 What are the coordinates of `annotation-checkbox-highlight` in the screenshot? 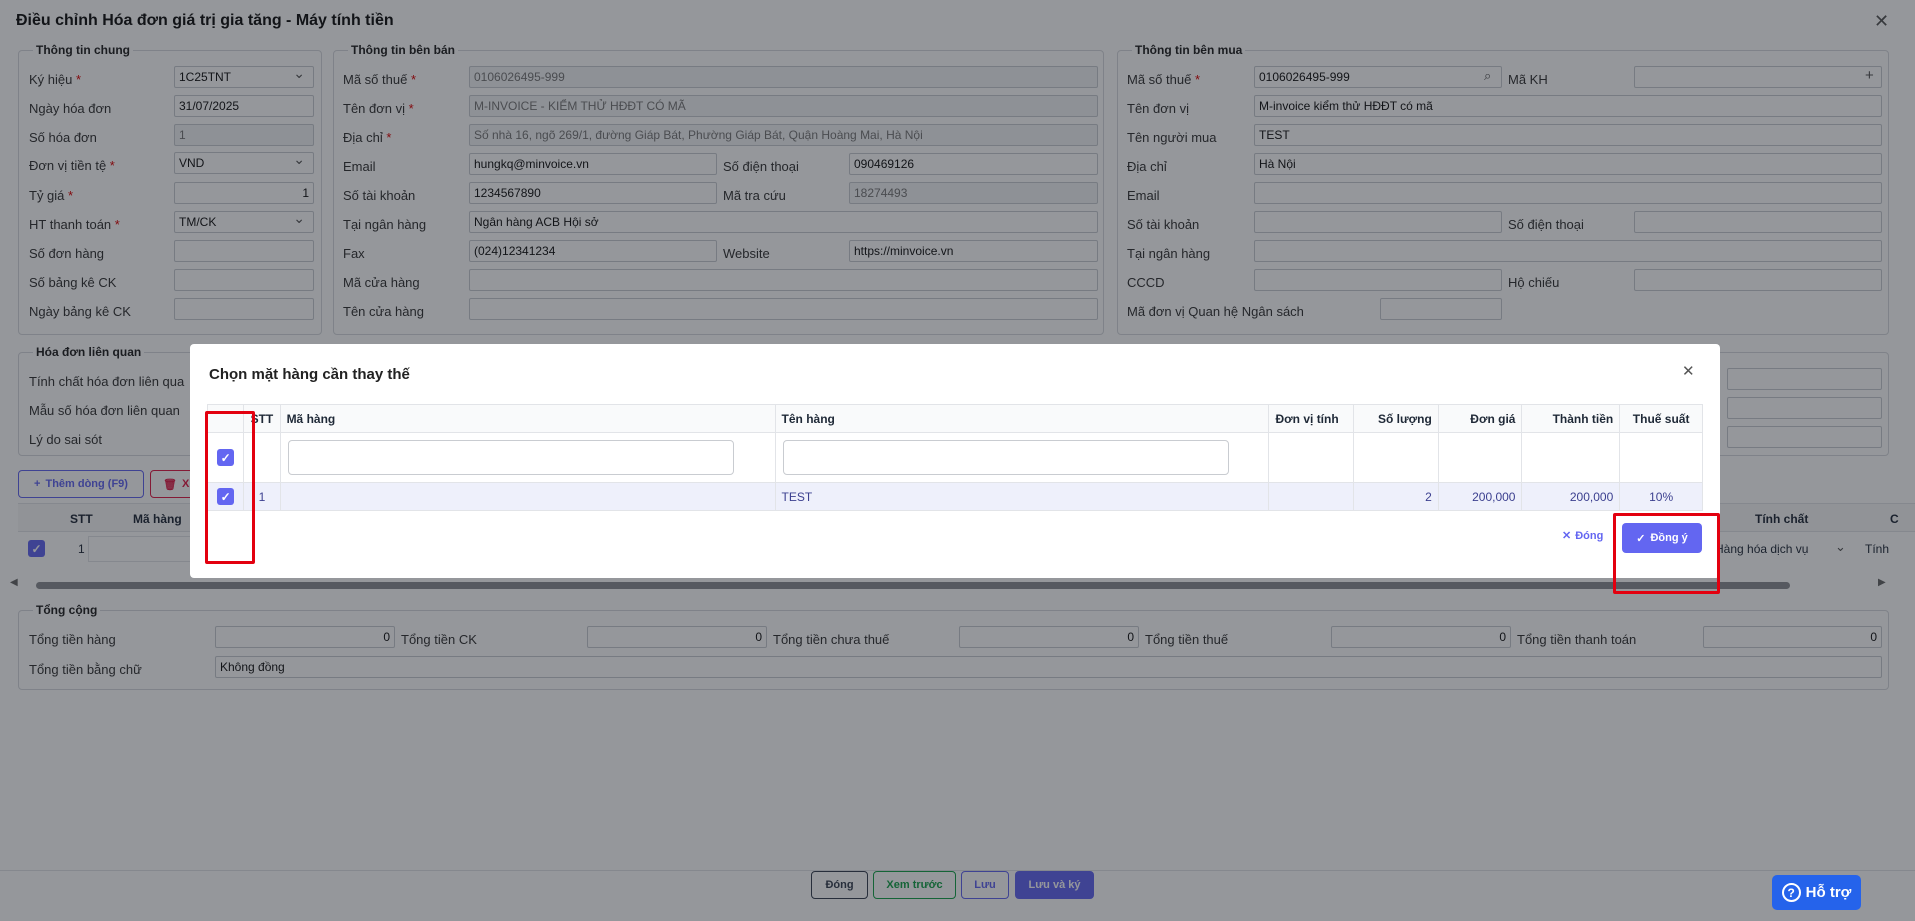 It's located at (230, 487).